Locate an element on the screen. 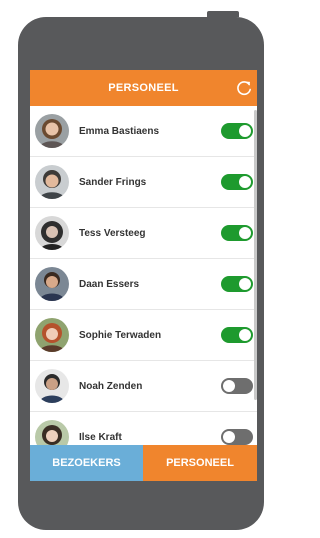 This screenshot has width=320, height=538. list-item: Tess Versteeg is located at coordinates (143, 233).